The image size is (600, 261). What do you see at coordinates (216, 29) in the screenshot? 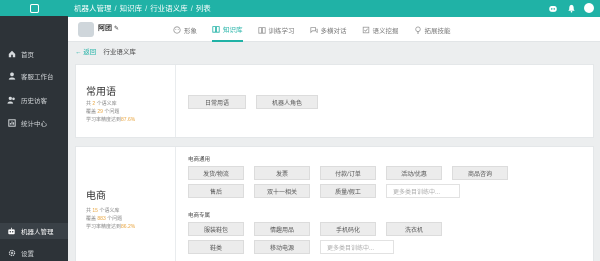
I see `book-icon` at bounding box center [216, 29].